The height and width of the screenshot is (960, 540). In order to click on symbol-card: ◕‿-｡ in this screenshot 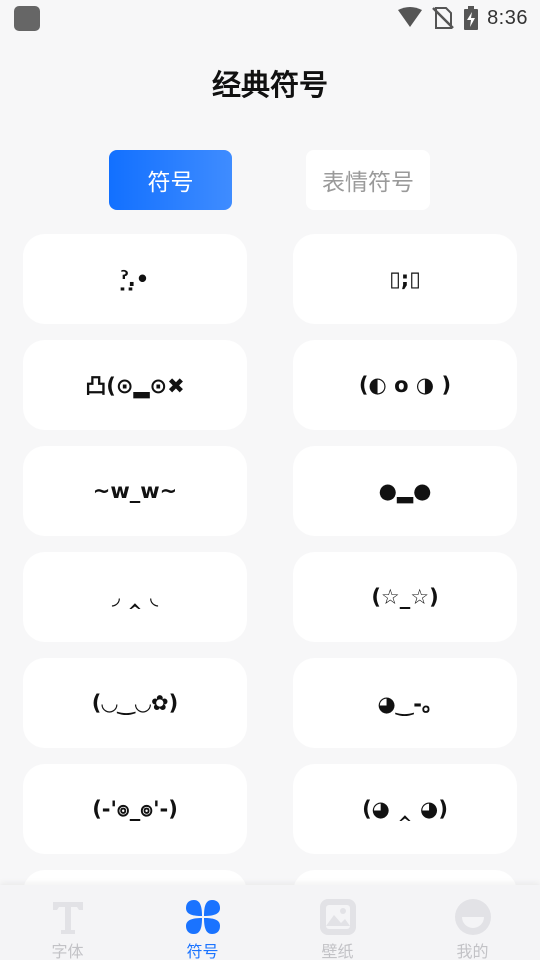, I will do `click(405, 703)`.